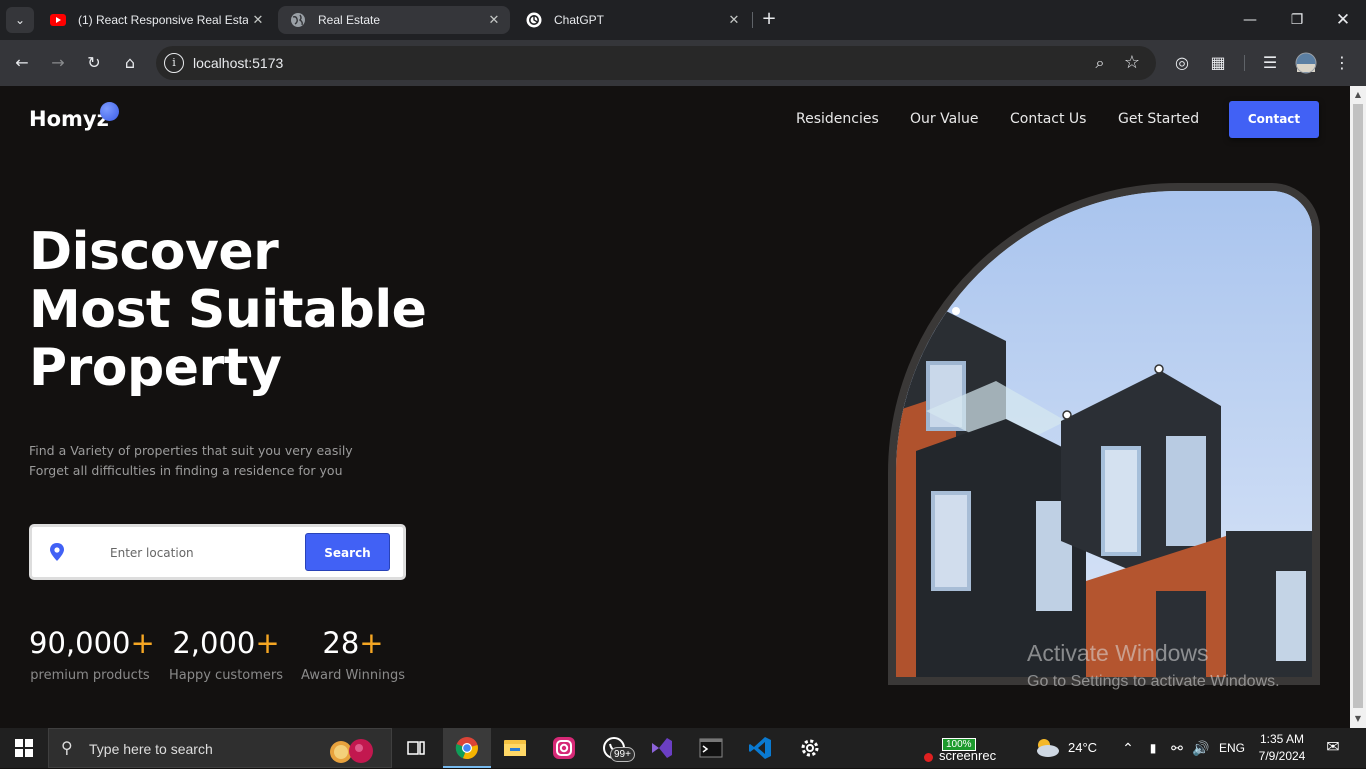 The height and width of the screenshot is (769, 1366). I want to click on page-scrollbar: ▲ ▼, so click(1358, 407).